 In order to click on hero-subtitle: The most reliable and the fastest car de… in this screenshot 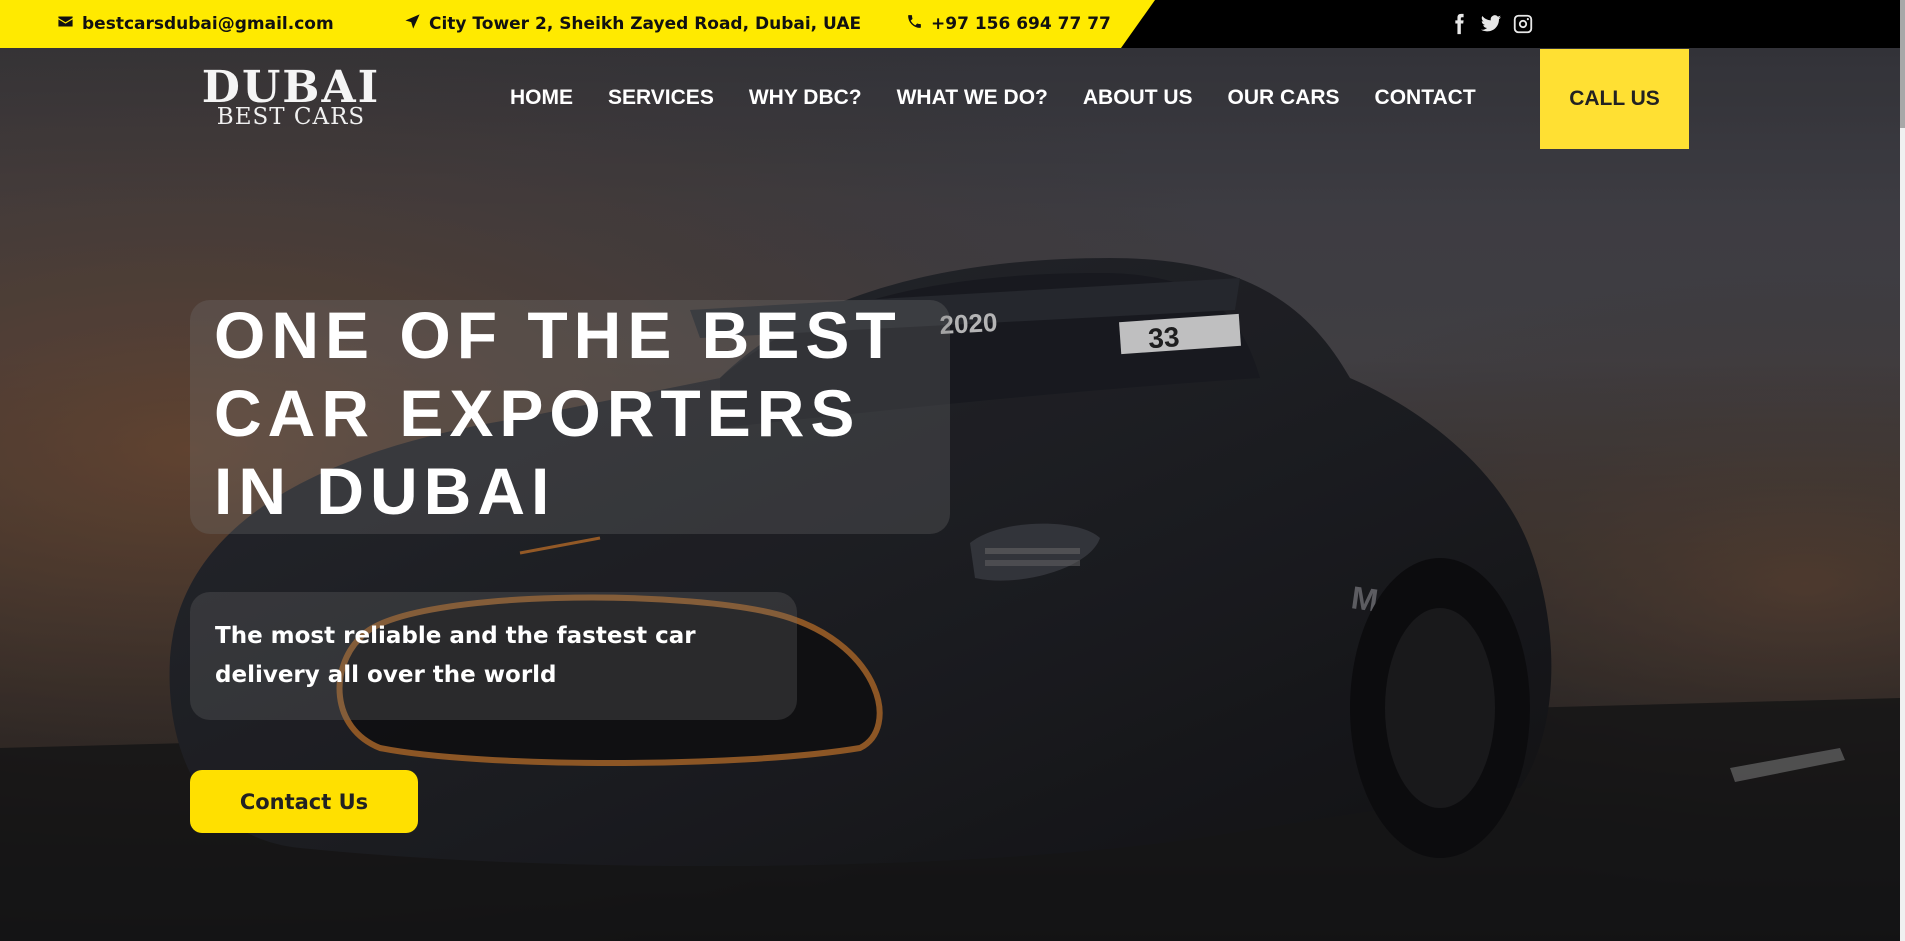, I will do `click(455, 655)`.